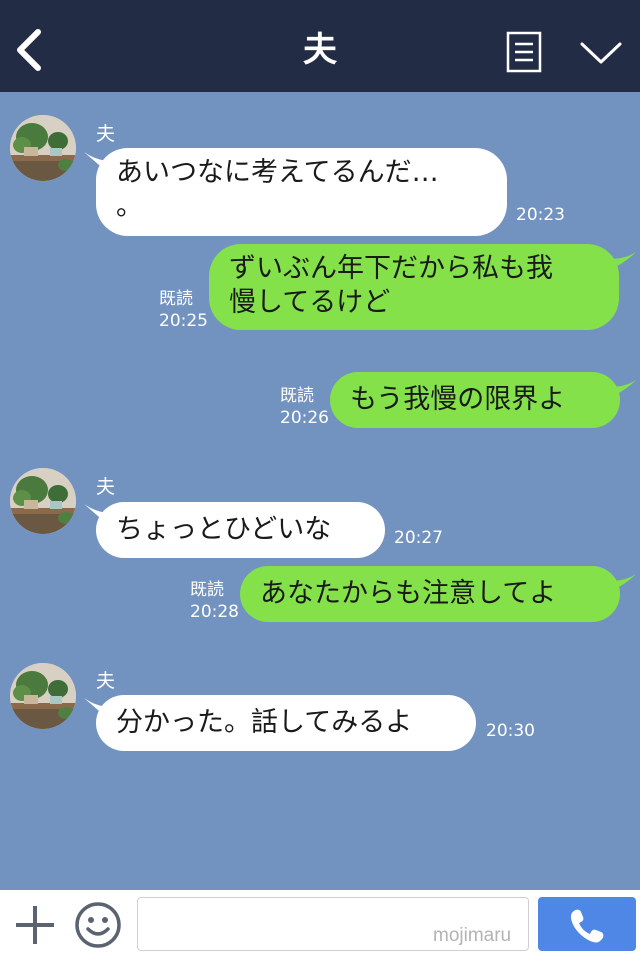 The image size is (640, 960). Describe the element at coordinates (472, 935) in the screenshot. I see `watermark: mojimaru` at that location.